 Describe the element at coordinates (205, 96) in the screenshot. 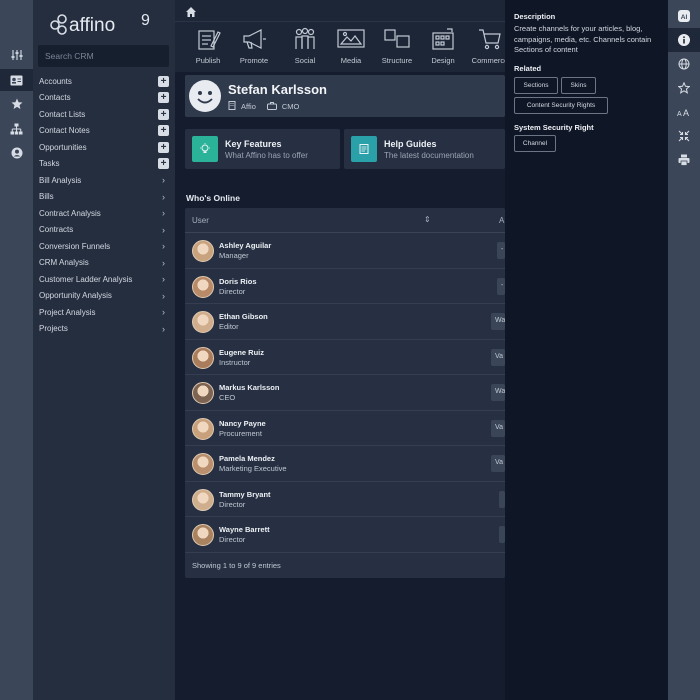

I see `avatar` at that location.